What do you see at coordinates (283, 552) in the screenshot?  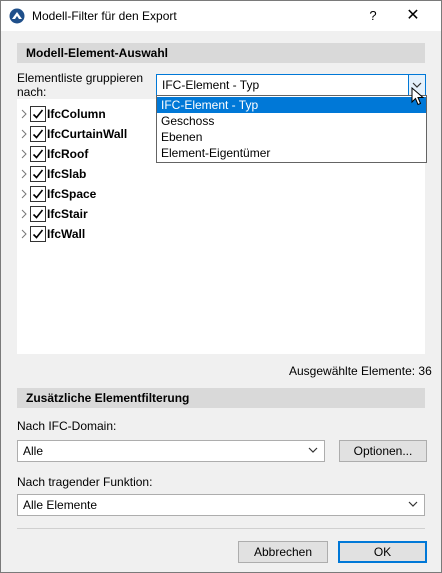 I see `cancel-button: Abbrechen` at bounding box center [283, 552].